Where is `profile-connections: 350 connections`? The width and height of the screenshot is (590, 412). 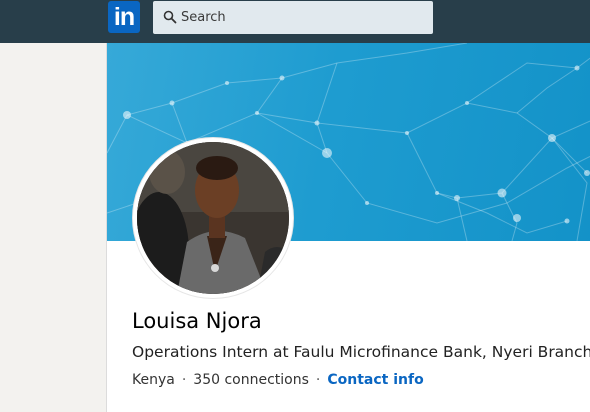
profile-connections: 350 connections is located at coordinates (251, 380).